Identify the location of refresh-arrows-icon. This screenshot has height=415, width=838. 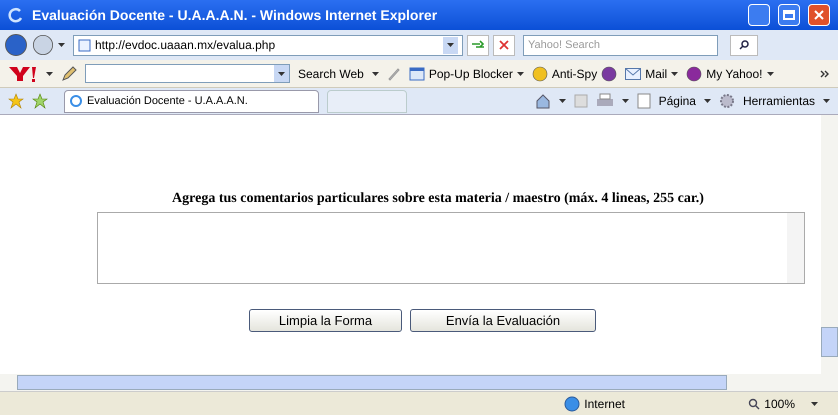
(478, 45).